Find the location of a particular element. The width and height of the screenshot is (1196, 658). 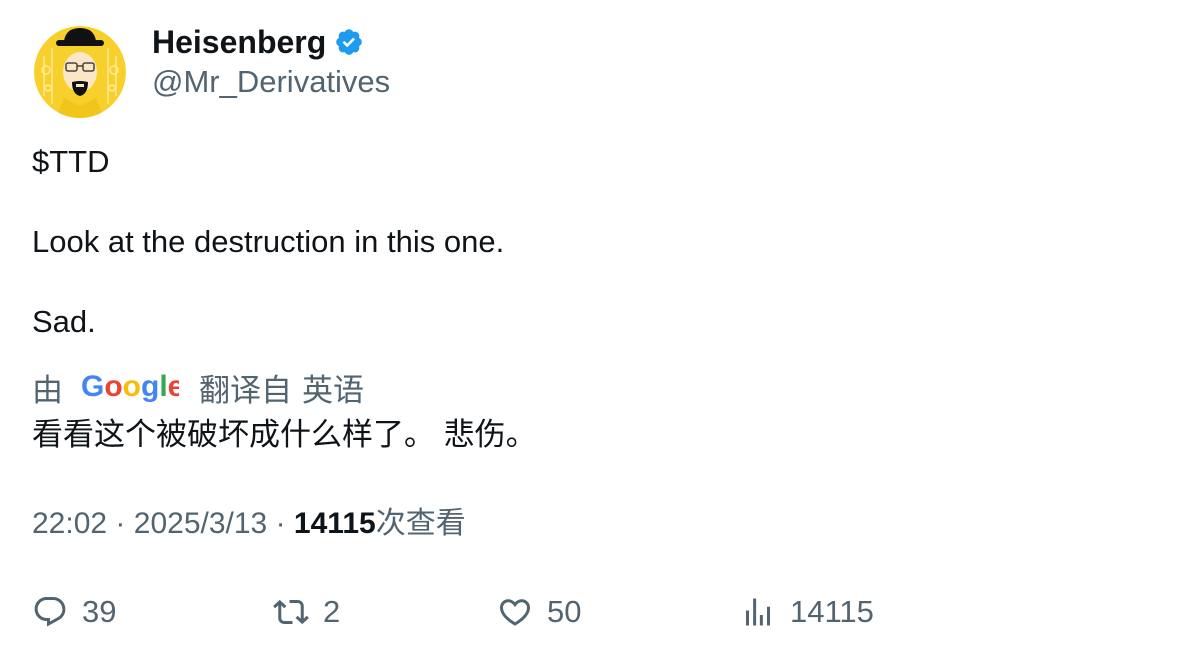

reply-count: 39 is located at coordinates (99, 611).